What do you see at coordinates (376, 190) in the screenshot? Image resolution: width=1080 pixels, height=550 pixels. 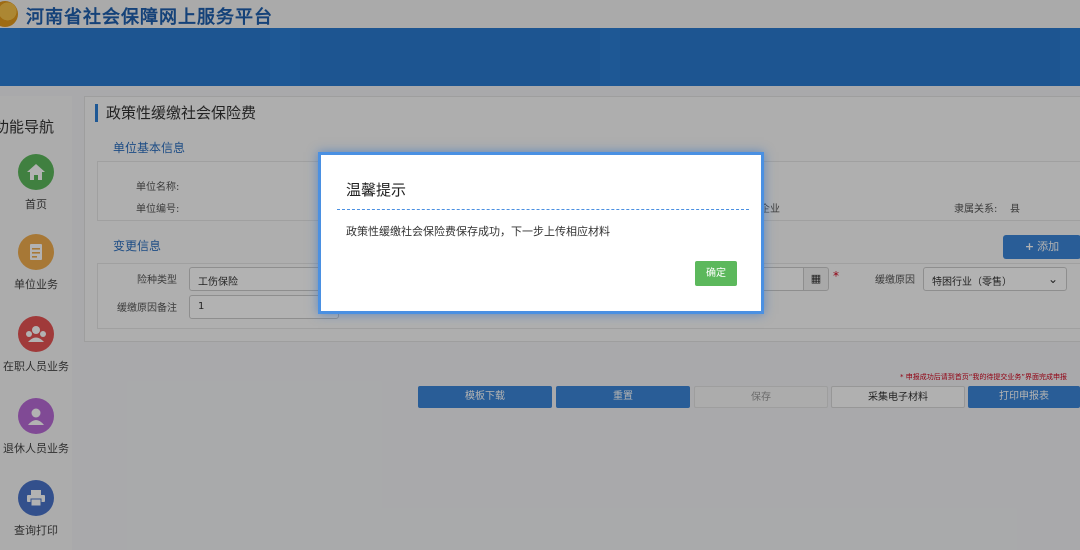 I see `dialog-title: 温馨提示` at bounding box center [376, 190].